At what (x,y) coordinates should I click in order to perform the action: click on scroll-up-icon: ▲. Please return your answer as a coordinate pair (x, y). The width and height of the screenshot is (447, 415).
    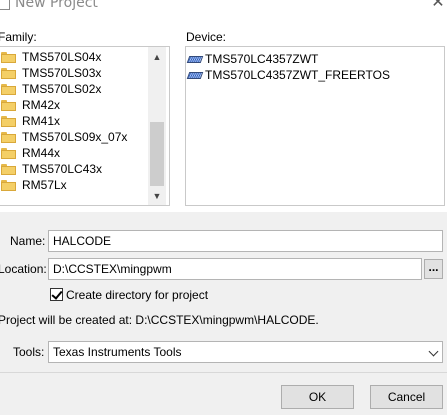
    Looking at the image, I should click on (157, 57).